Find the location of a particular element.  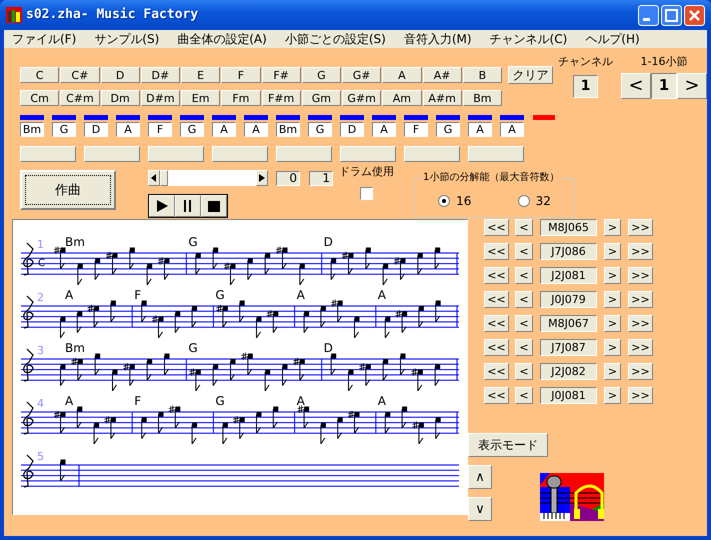

pattern-code-field: M8J065 is located at coordinates (568, 227).